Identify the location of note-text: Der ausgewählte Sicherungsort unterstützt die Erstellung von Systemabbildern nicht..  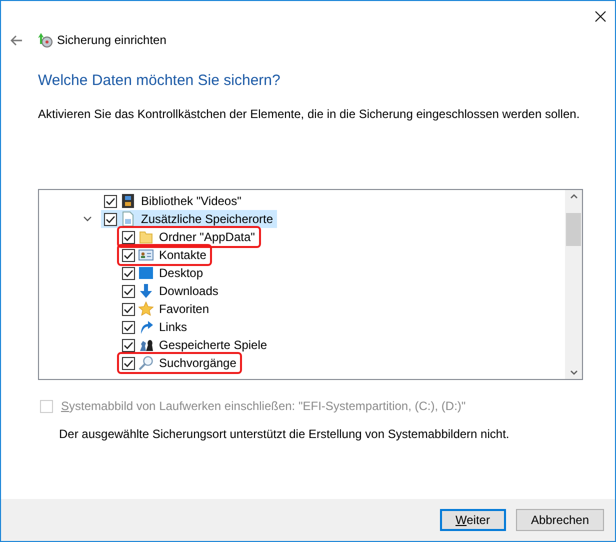
(284, 434).